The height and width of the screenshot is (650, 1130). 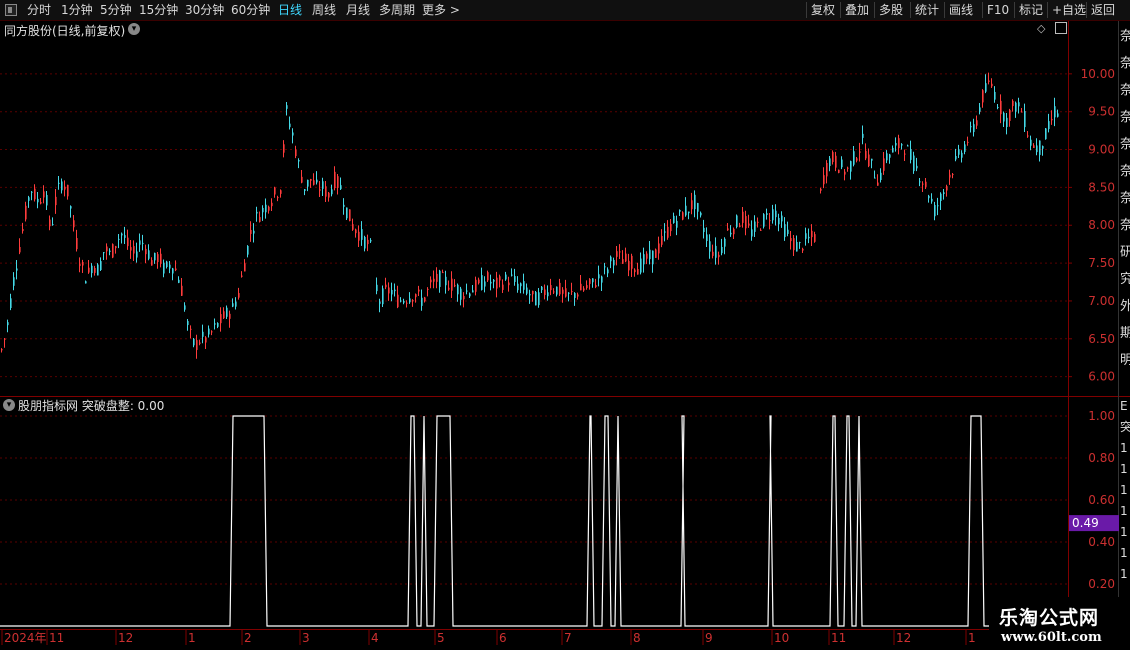 I want to click on ind-tick-label: 0.20, so click(x=1101, y=584).